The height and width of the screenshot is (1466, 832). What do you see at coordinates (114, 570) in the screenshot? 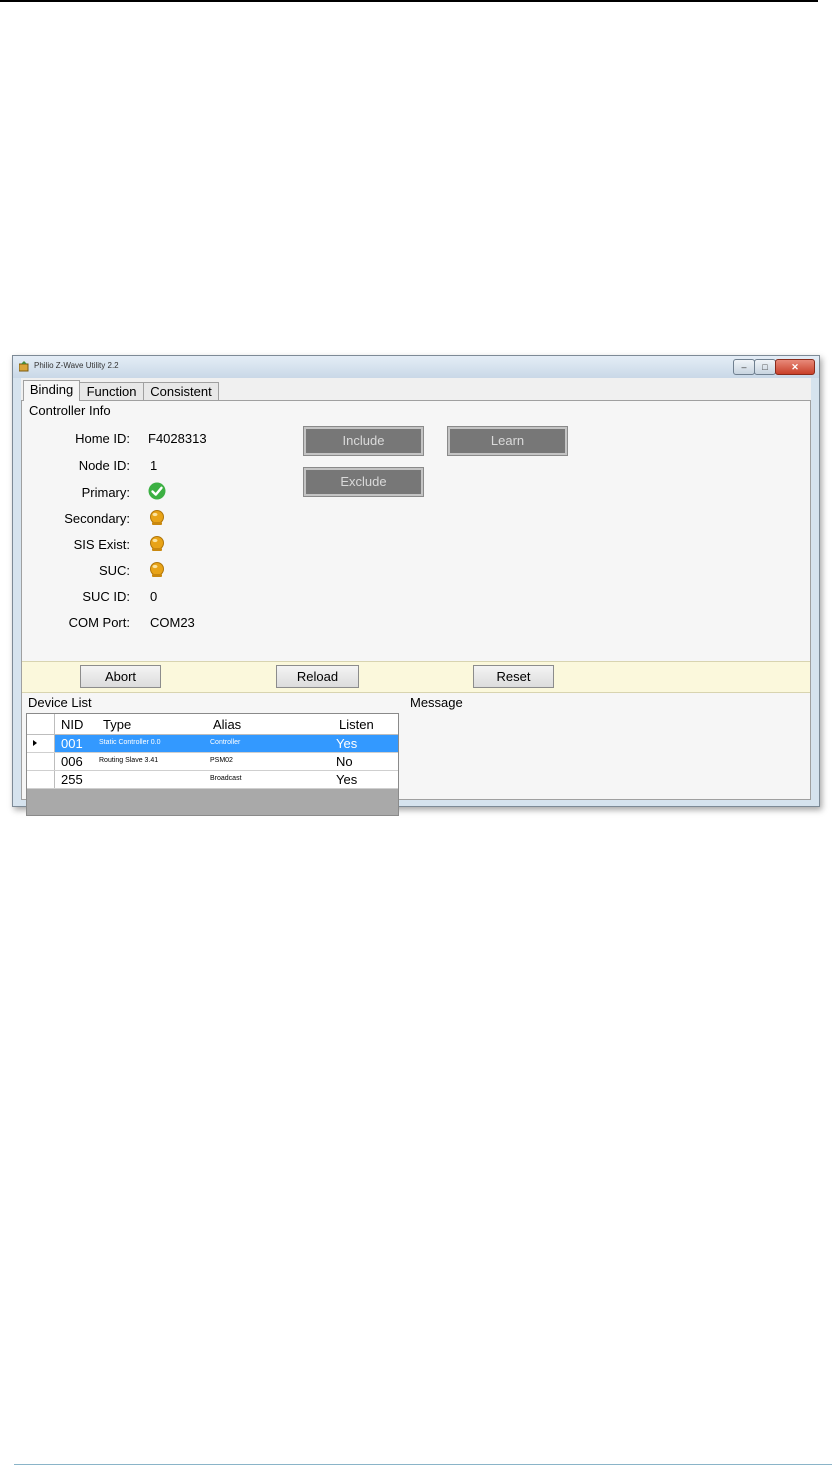
I see `suc-label: SUC:` at bounding box center [114, 570].